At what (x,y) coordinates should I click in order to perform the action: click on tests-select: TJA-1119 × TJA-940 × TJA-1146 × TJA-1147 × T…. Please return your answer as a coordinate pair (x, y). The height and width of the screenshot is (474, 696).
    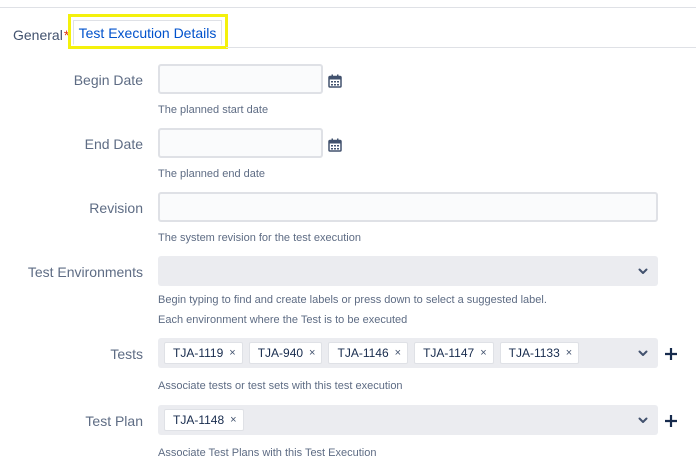
    Looking at the image, I should click on (408, 353).